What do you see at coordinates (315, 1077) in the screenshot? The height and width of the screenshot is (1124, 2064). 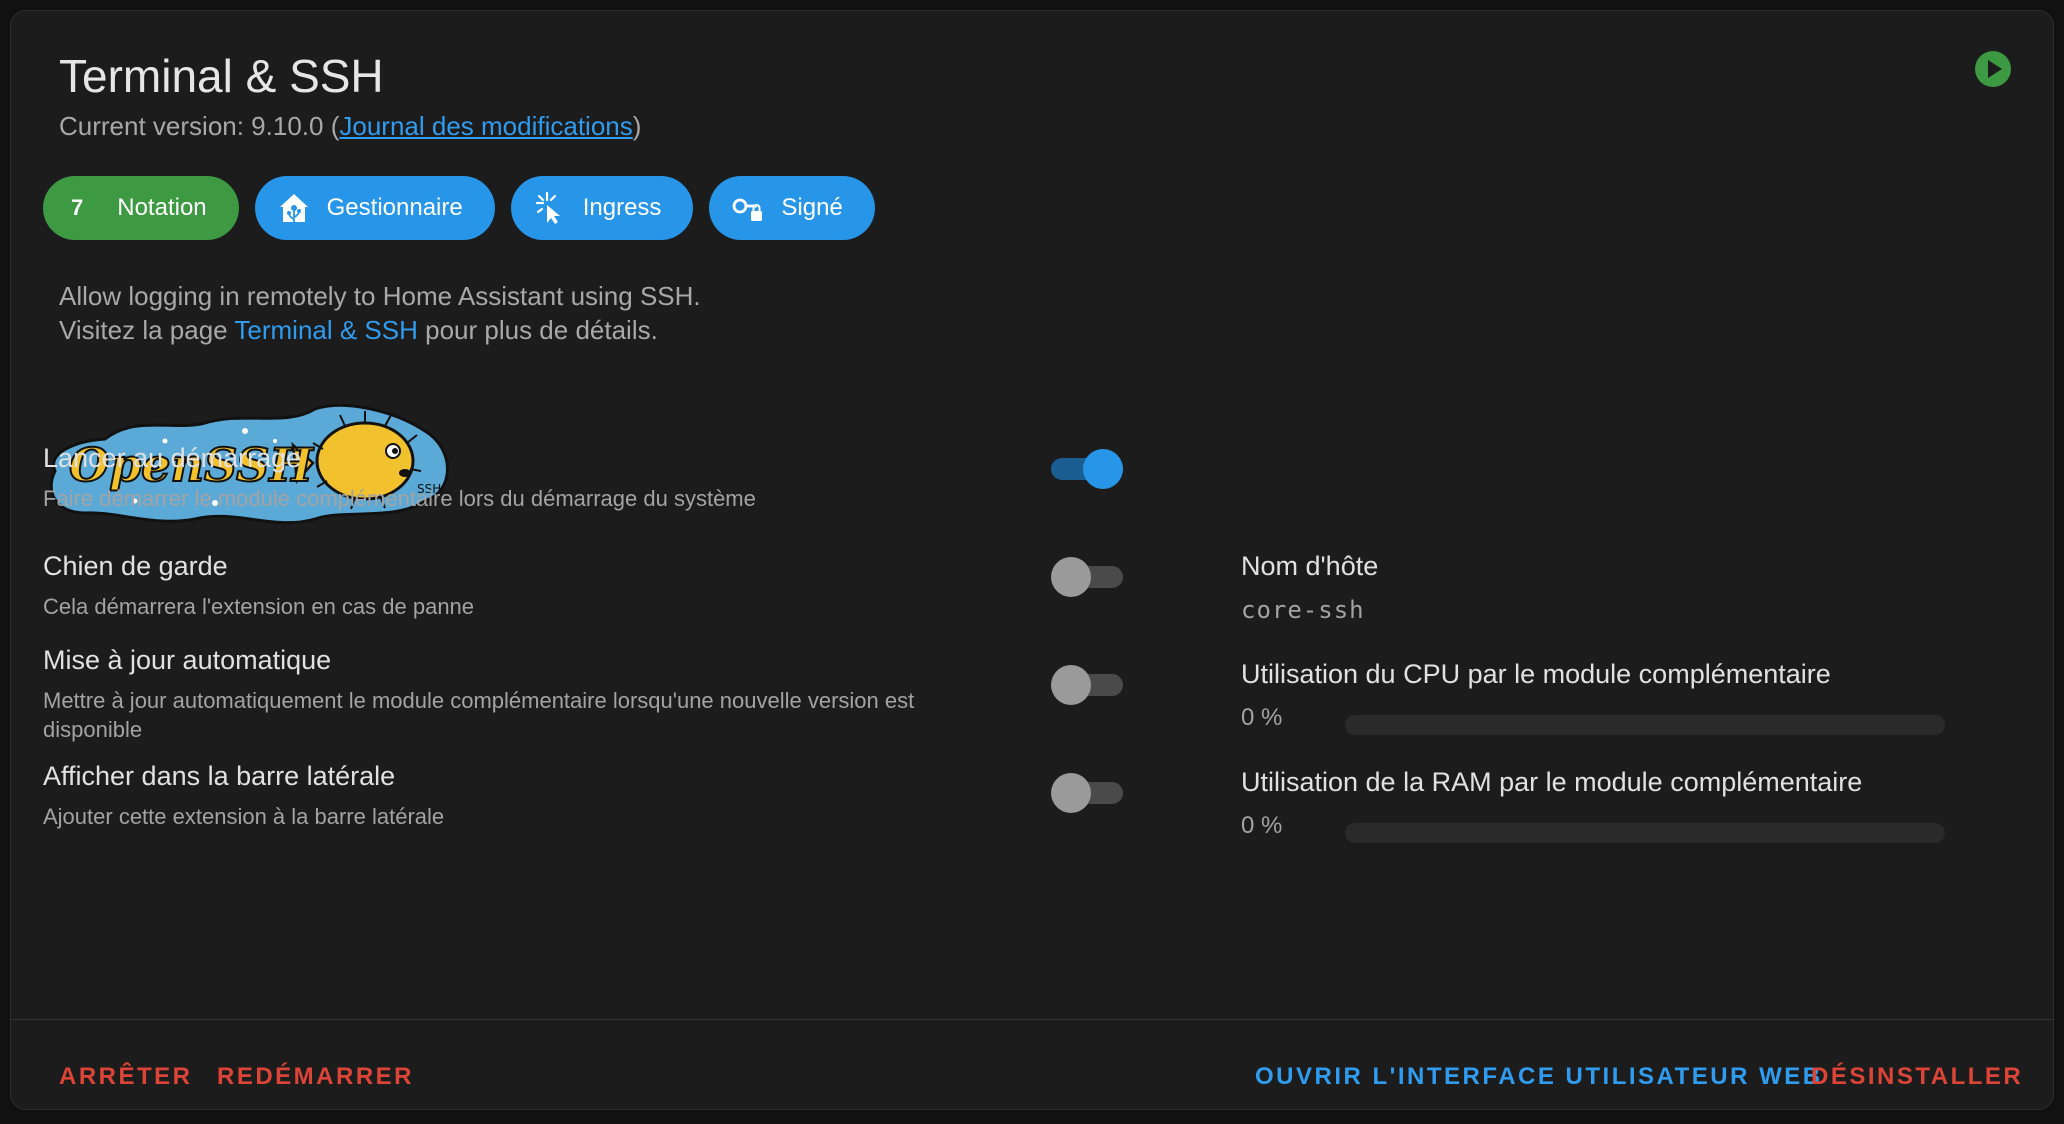 I see `restart-button: REDÉMARRER` at bounding box center [315, 1077].